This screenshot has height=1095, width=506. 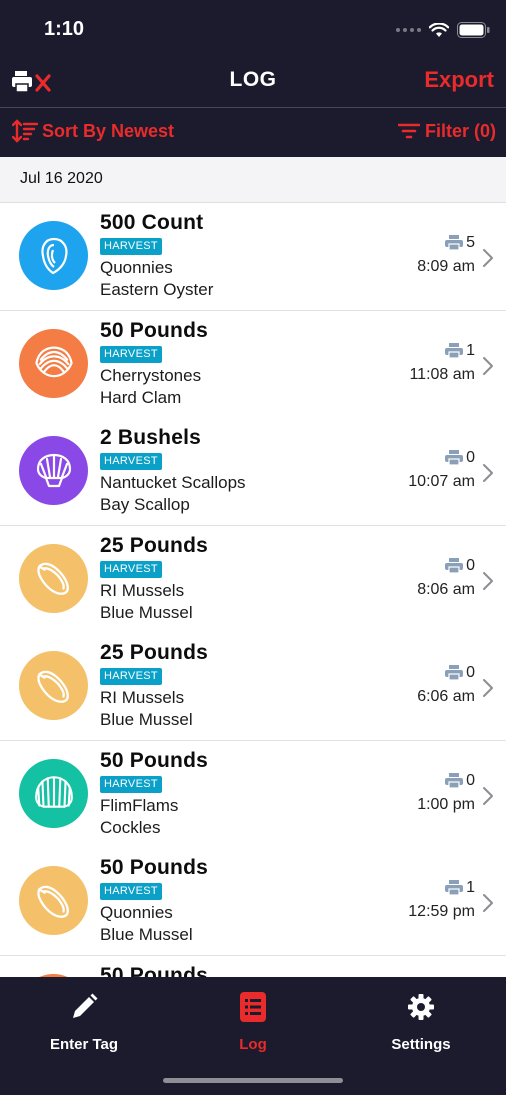 I want to click on entry-time: 1:00 pm, so click(x=446, y=804).